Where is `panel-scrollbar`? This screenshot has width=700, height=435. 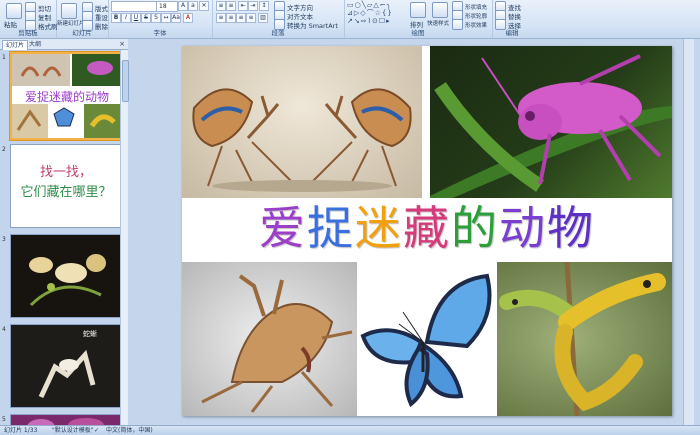 panel-scrollbar is located at coordinates (124, 237).